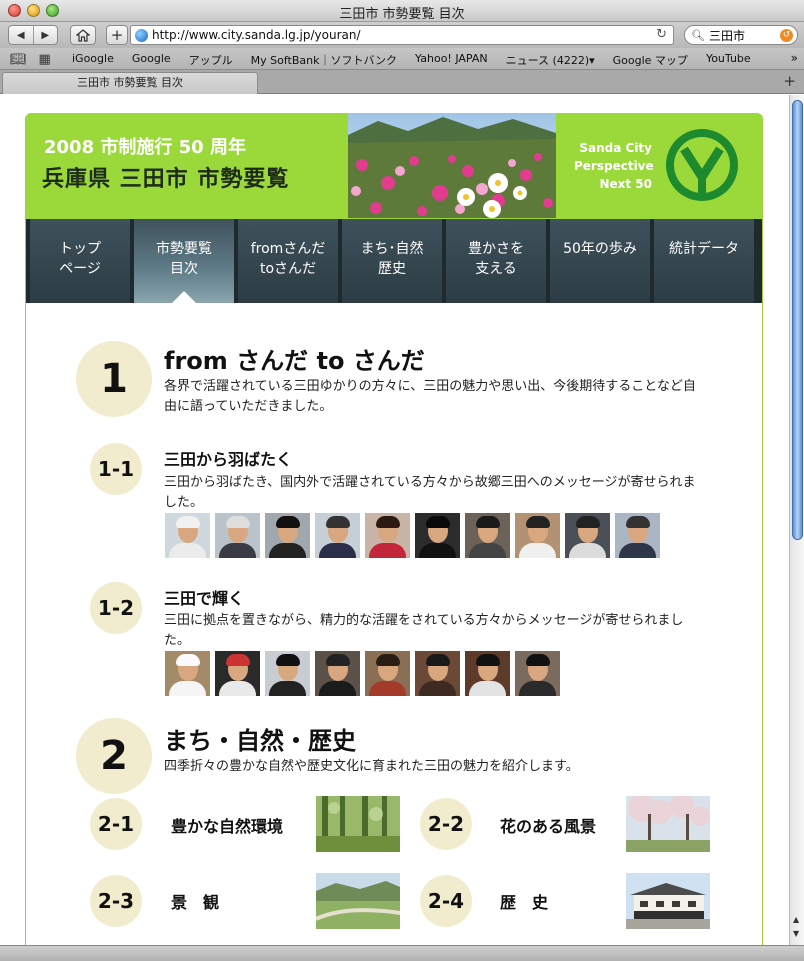 The width and height of the screenshot is (804, 961). What do you see at coordinates (227, 825) in the screenshot?
I see `subsection-title-link: 豊かな自然環境` at bounding box center [227, 825].